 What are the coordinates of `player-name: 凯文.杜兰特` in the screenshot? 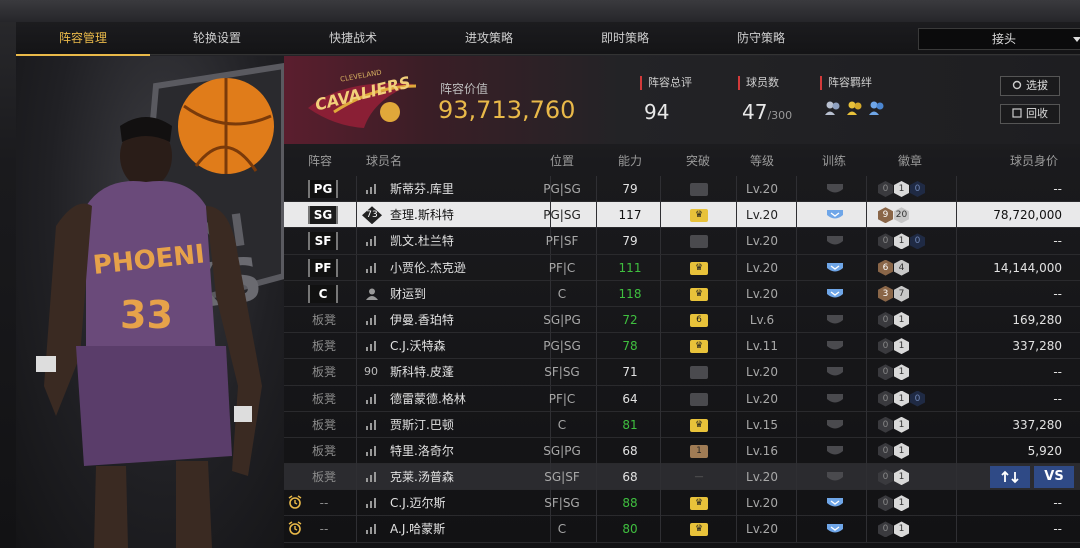 It's located at (422, 241).